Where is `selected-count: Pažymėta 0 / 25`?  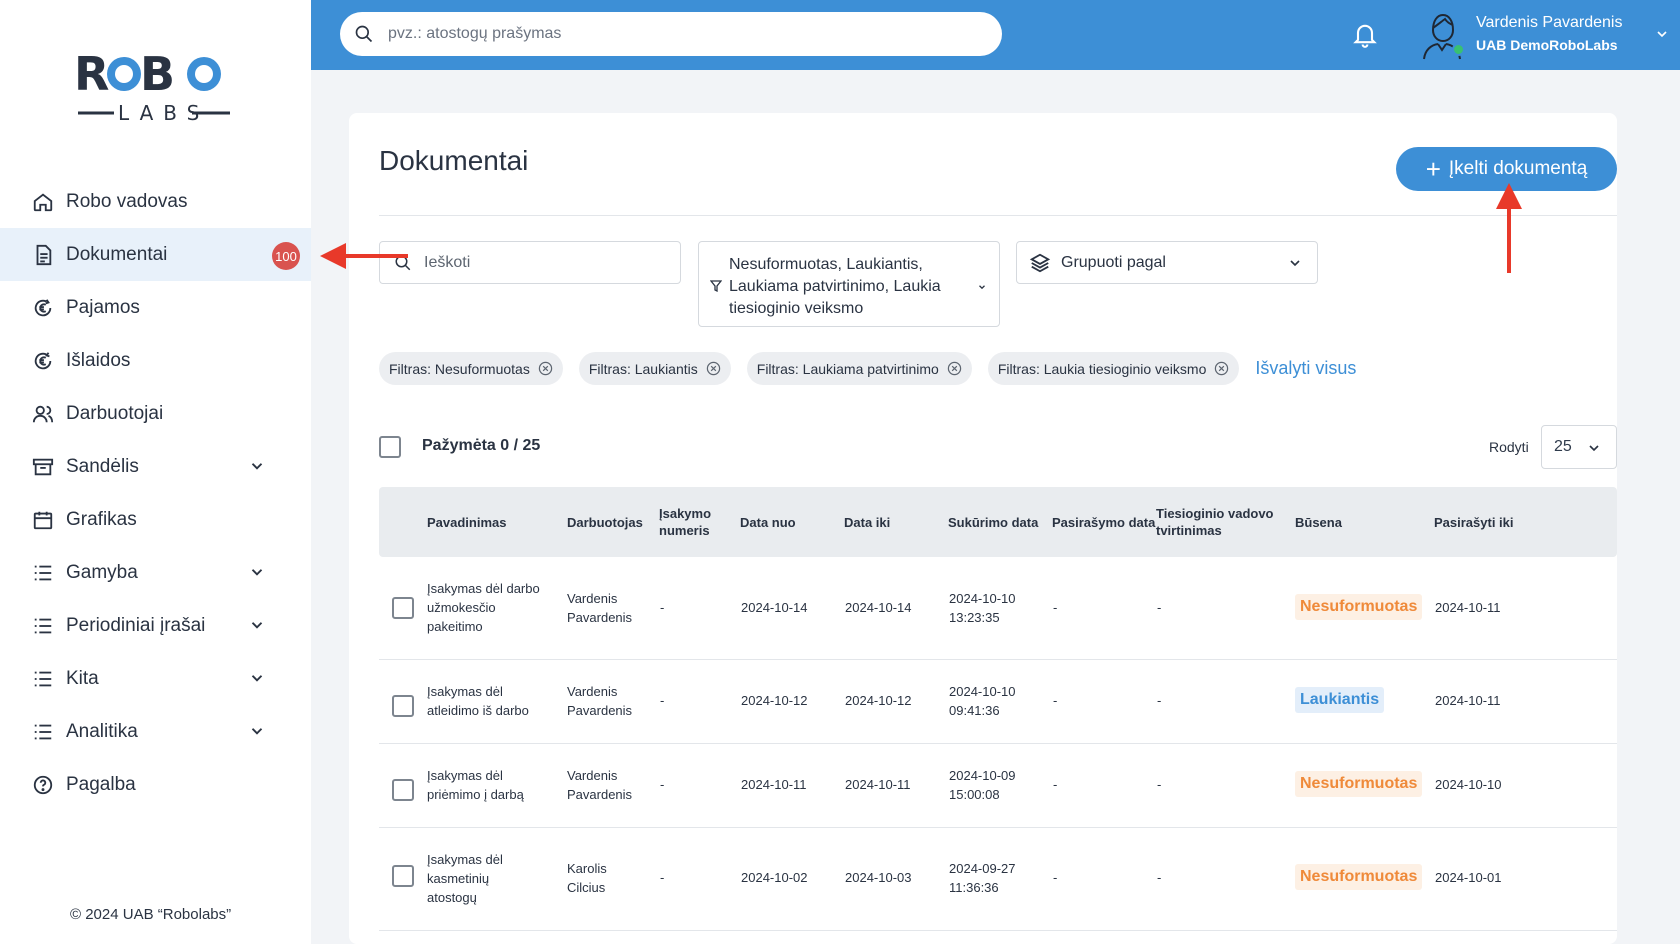
selected-count: Pažymėta 0 / 25 is located at coordinates (481, 445).